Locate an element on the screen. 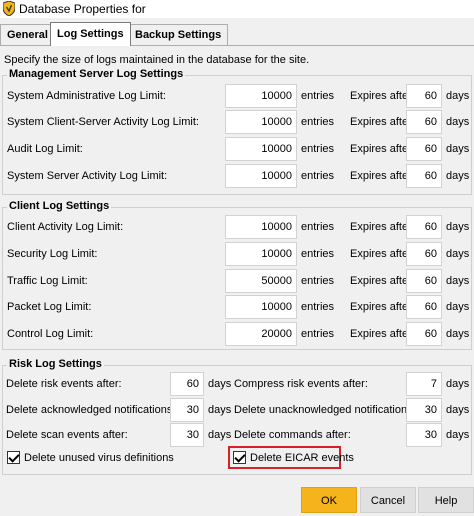 Image resolution: width=474 pixels, height=516 pixels. row-label: Security Log Limit: is located at coordinates (52, 254).